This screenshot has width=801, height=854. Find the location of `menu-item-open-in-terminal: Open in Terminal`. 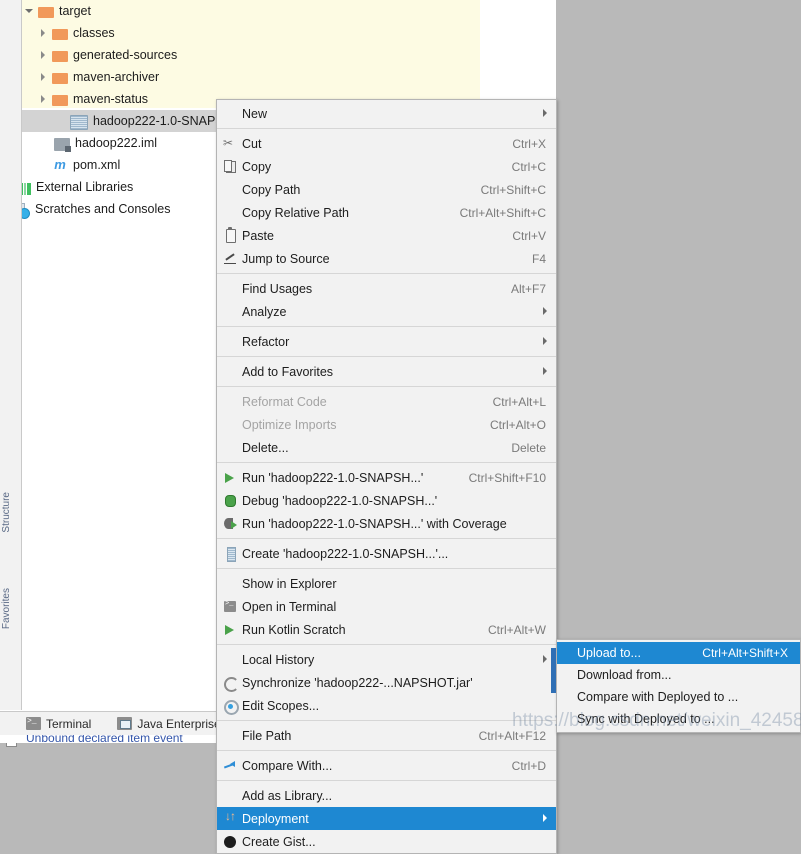

menu-item-open-in-terminal: Open in Terminal is located at coordinates (386, 606).